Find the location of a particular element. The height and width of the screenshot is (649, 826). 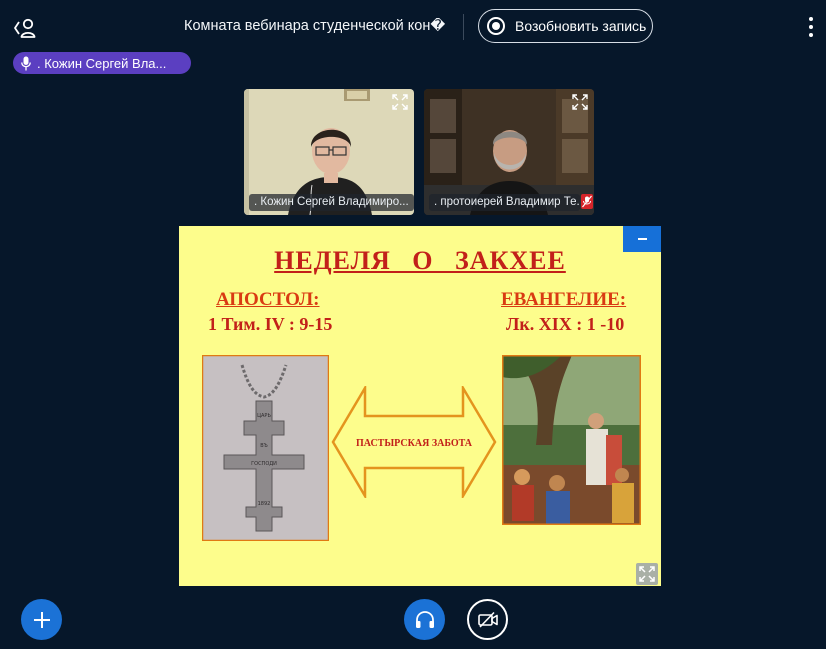

minimize-presentation-button is located at coordinates (642, 239).